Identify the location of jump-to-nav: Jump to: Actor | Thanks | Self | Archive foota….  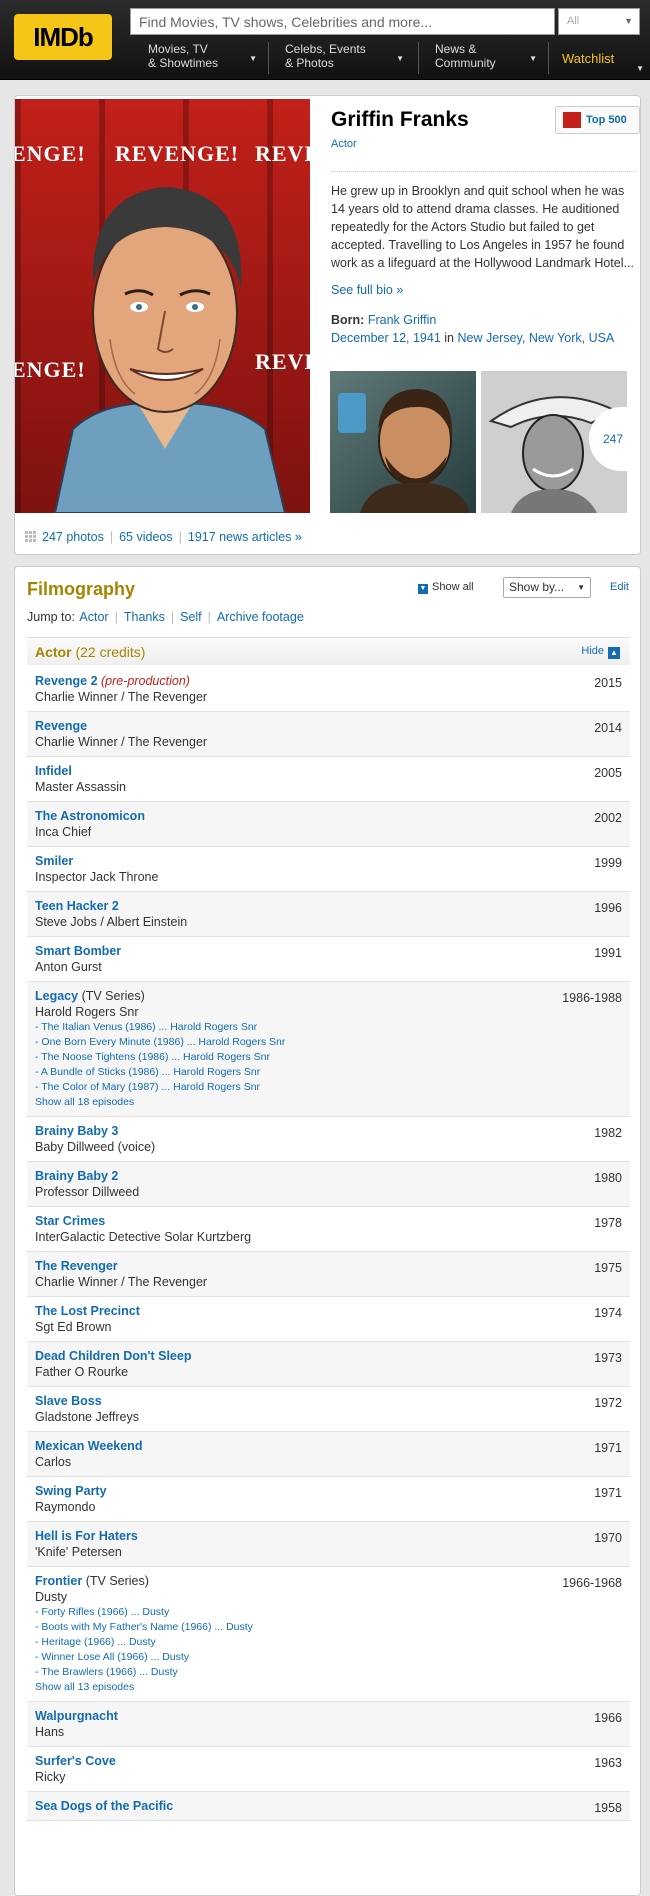
(165, 617).